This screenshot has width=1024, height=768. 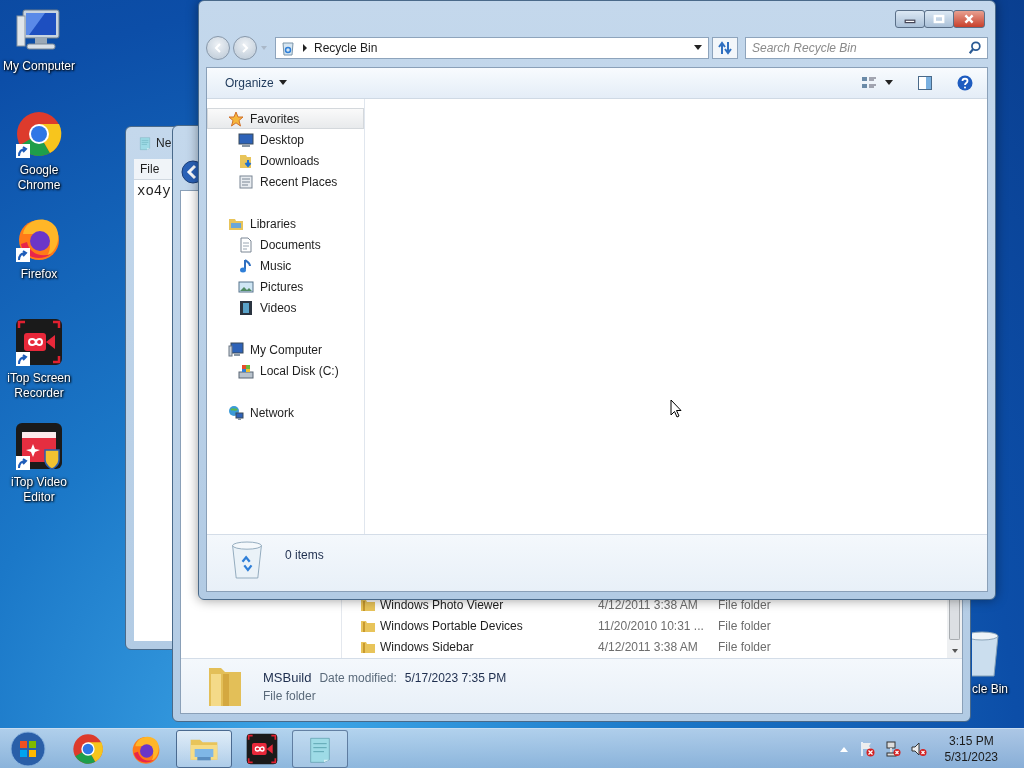 What do you see at coordinates (246, 139) in the screenshot?
I see `monitor-icon` at bounding box center [246, 139].